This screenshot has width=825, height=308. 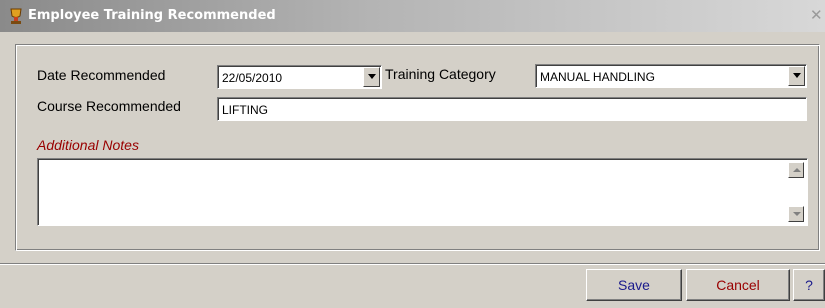 I want to click on date-dropdown-button, so click(x=371, y=77).